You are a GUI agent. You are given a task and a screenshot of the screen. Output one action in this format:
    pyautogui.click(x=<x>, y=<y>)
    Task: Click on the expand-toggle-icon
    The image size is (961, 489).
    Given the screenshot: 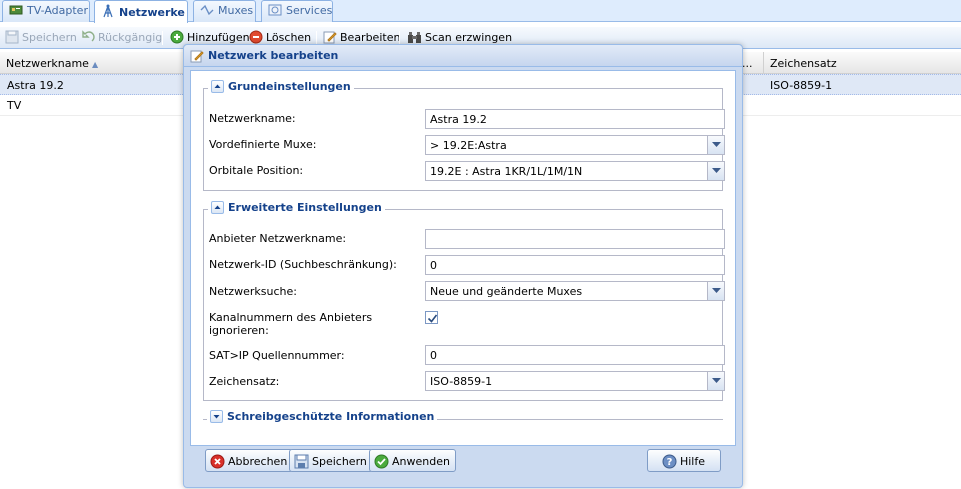 What is the action you would take?
    pyautogui.click(x=216, y=416)
    